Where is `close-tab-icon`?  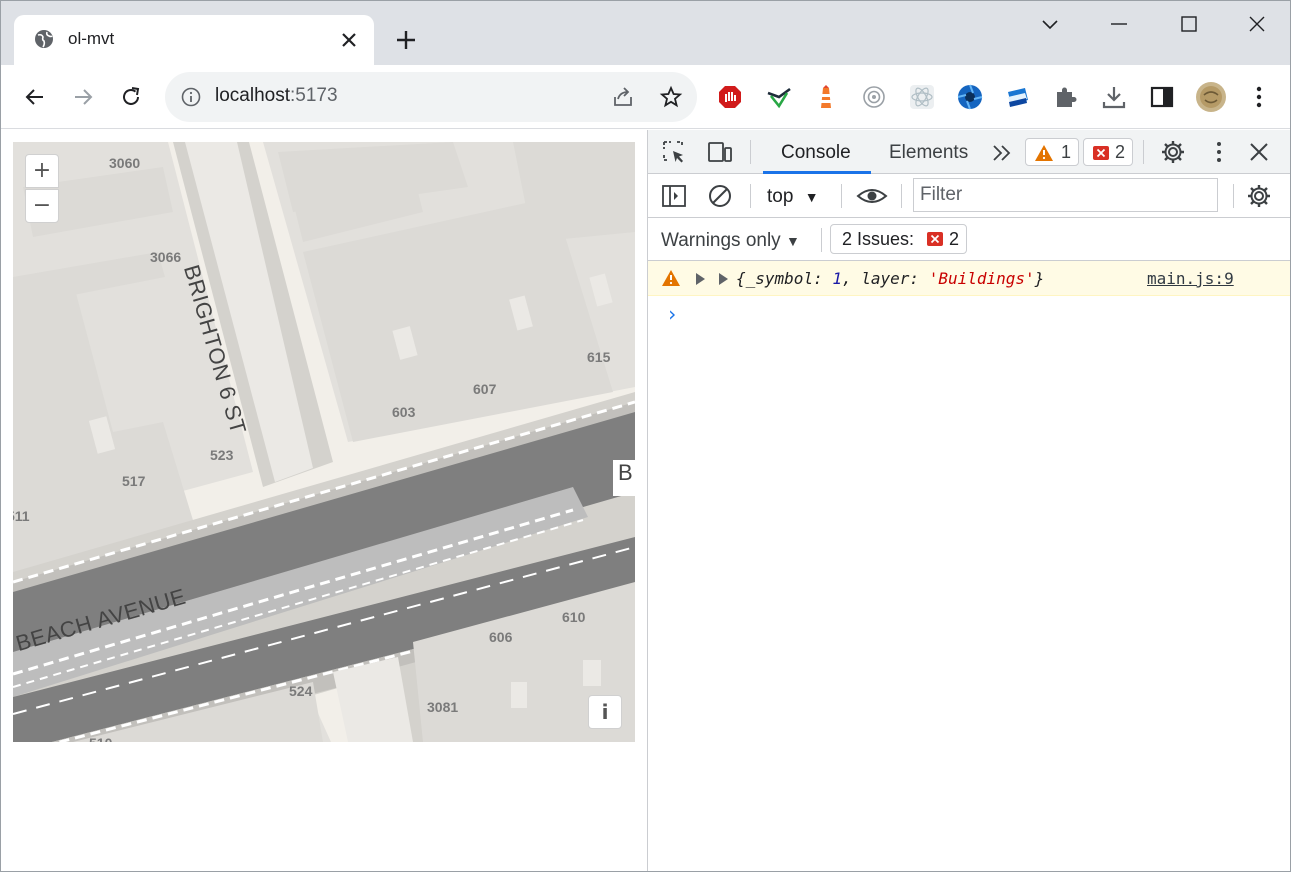 close-tab-icon is located at coordinates (349, 40).